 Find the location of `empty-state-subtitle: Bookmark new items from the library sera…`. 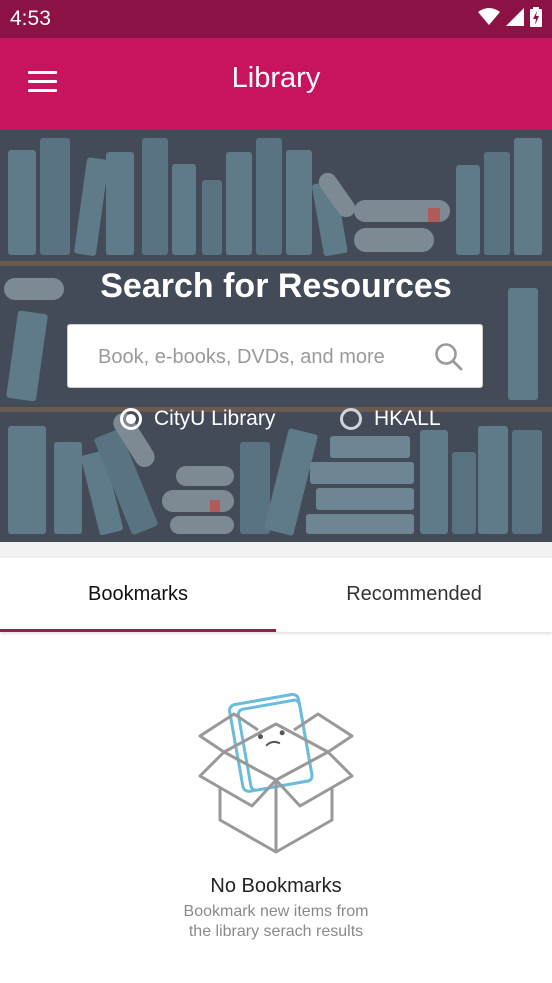

empty-state-subtitle: Bookmark new items from the library sera… is located at coordinates (276, 922).